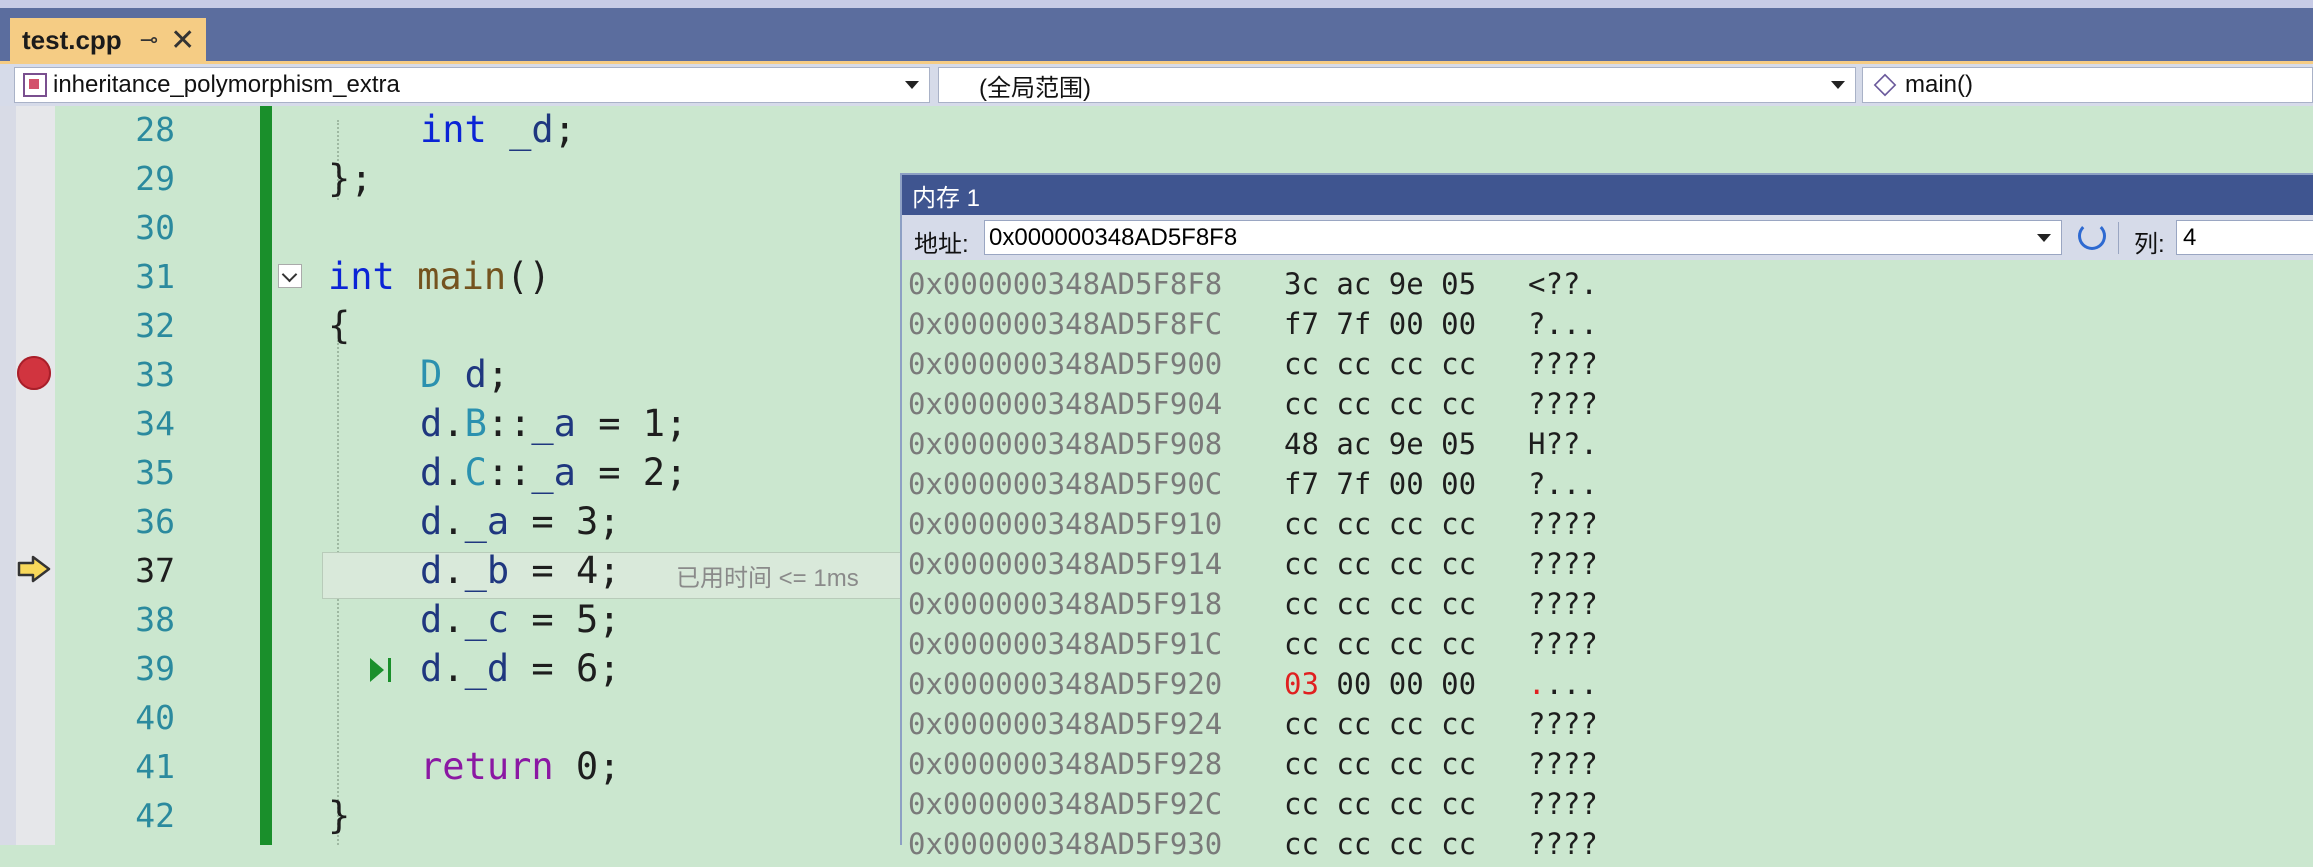 This screenshot has height=867, width=2313. What do you see at coordinates (1397, 85) in the screenshot?
I see `scope-combo: (全局范围)` at bounding box center [1397, 85].